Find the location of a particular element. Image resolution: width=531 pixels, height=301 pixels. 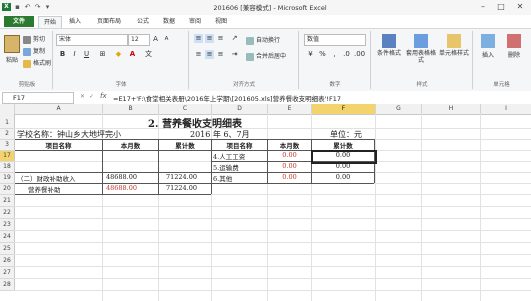

row-header-22: 22 is located at coordinates (7, 213).